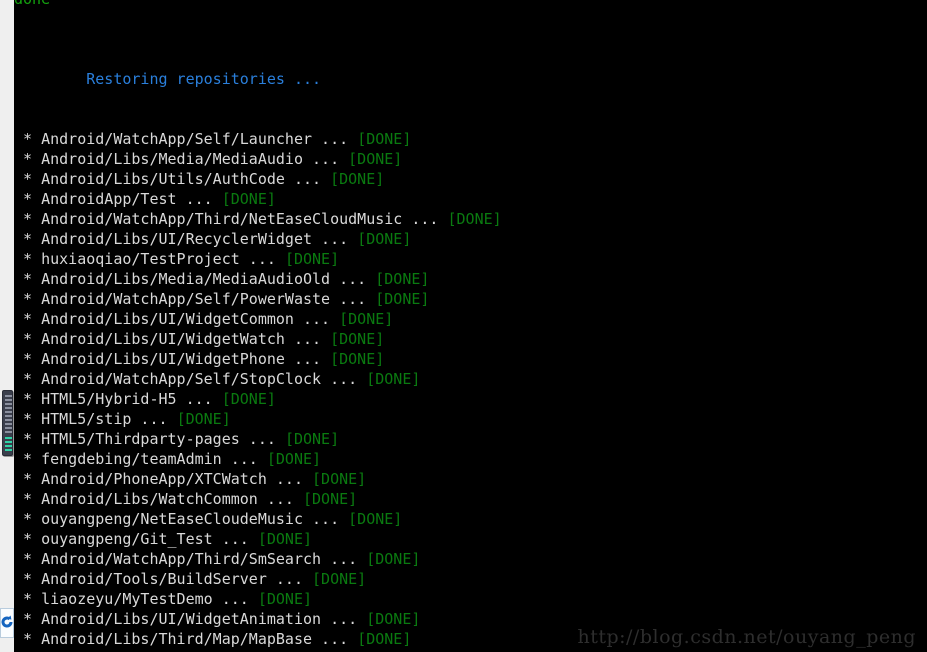 The image size is (927, 652). I want to click on repository-line: * Android/Libs/Utils/AuthCode ... [DONE], so click(470, 179).